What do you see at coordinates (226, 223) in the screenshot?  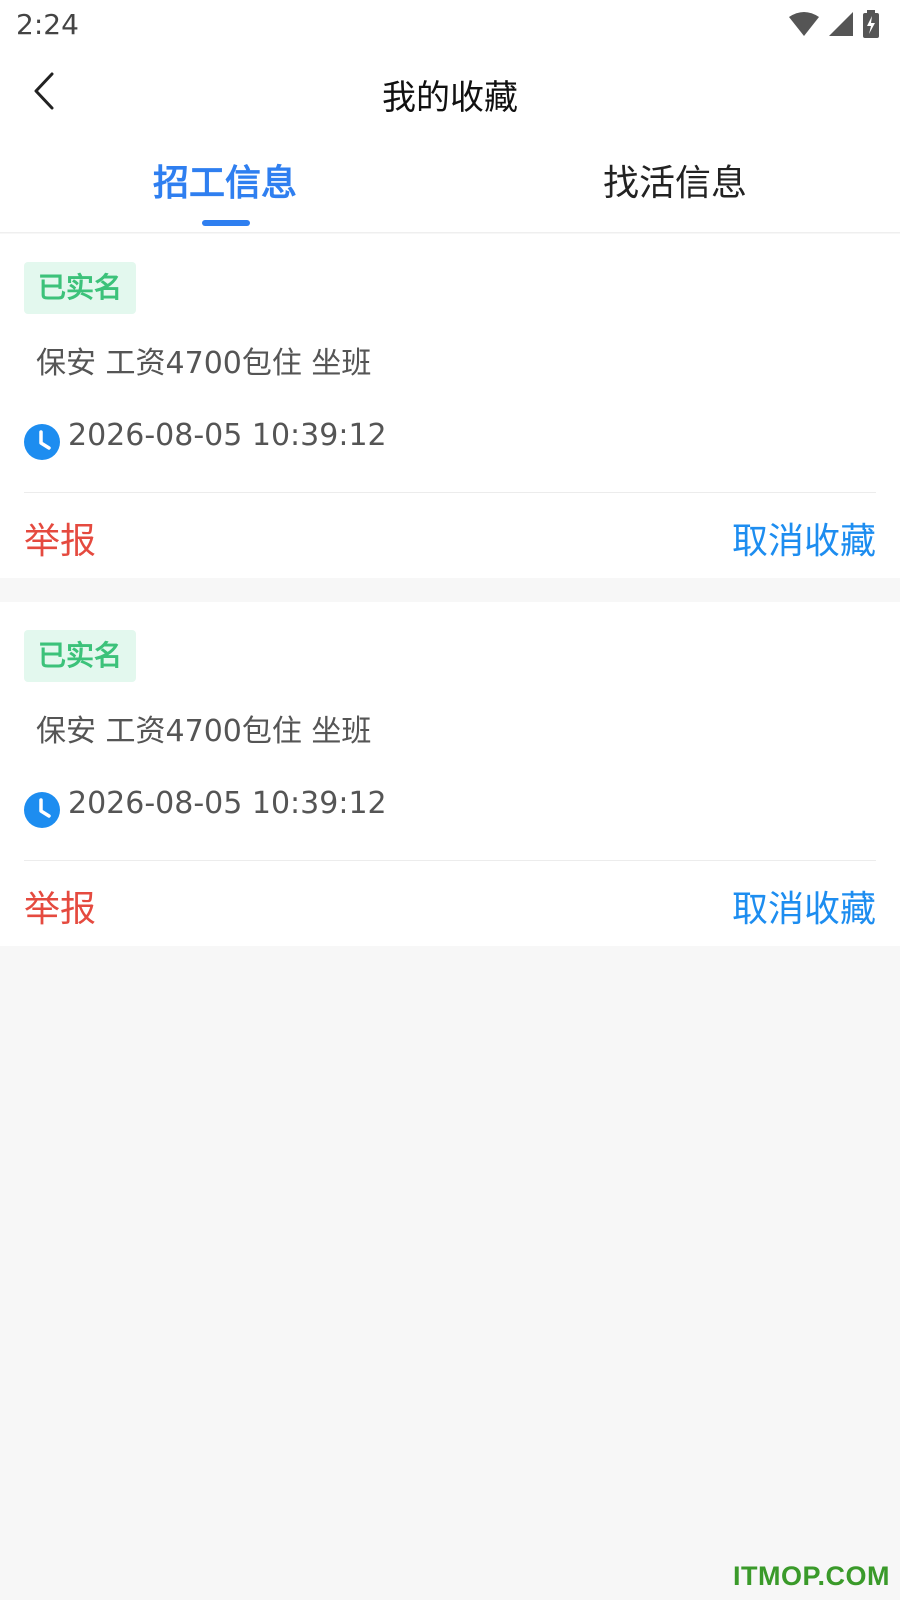 I see `active-tab-indicator` at bounding box center [226, 223].